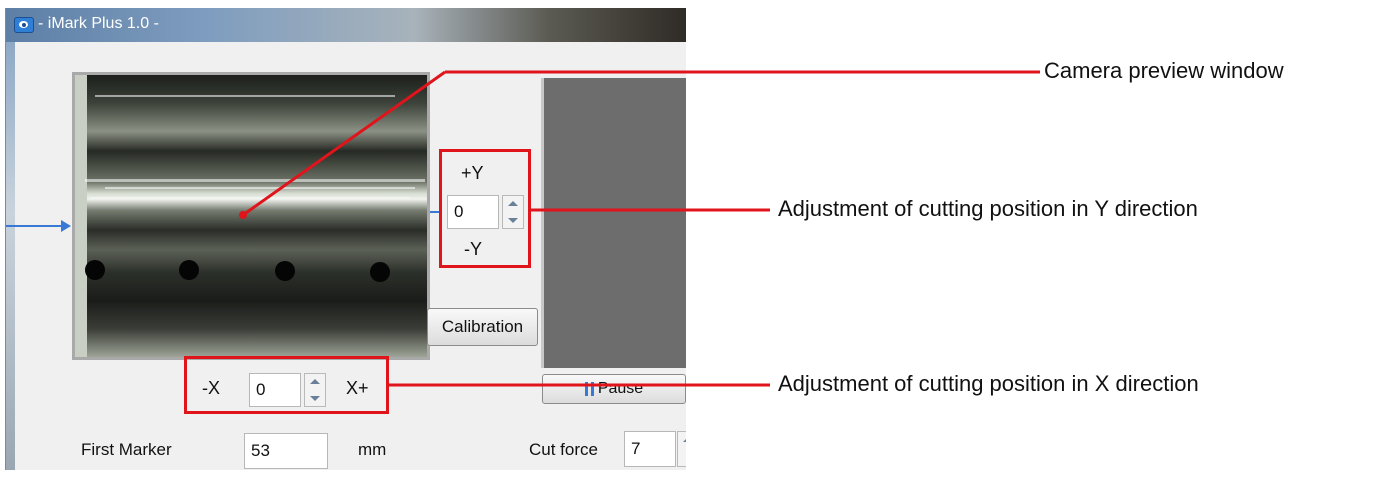 This screenshot has height=477, width=1400. What do you see at coordinates (344, 143) in the screenshot?
I see `camera-leader-diagonal` at bounding box center [344, 143].